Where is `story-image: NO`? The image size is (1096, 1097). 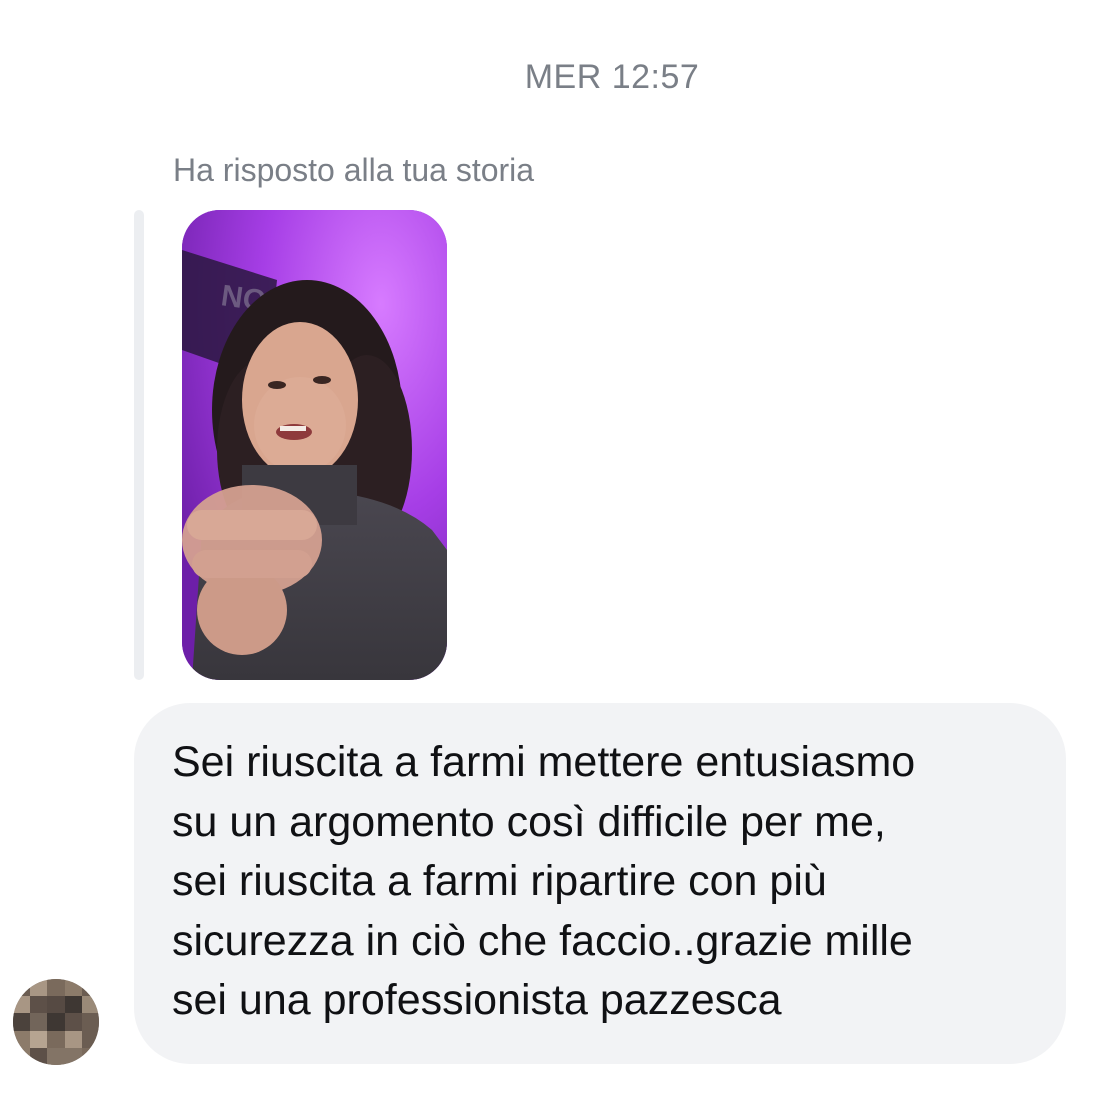 story-image: NO is located at coordinates (314, 445).